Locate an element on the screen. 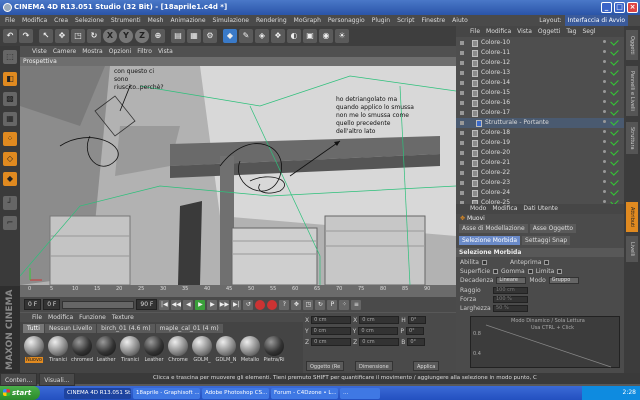 This screenshot has height=400, width=640. om-menu-tag: Tag is located at coordinates (571, 31).